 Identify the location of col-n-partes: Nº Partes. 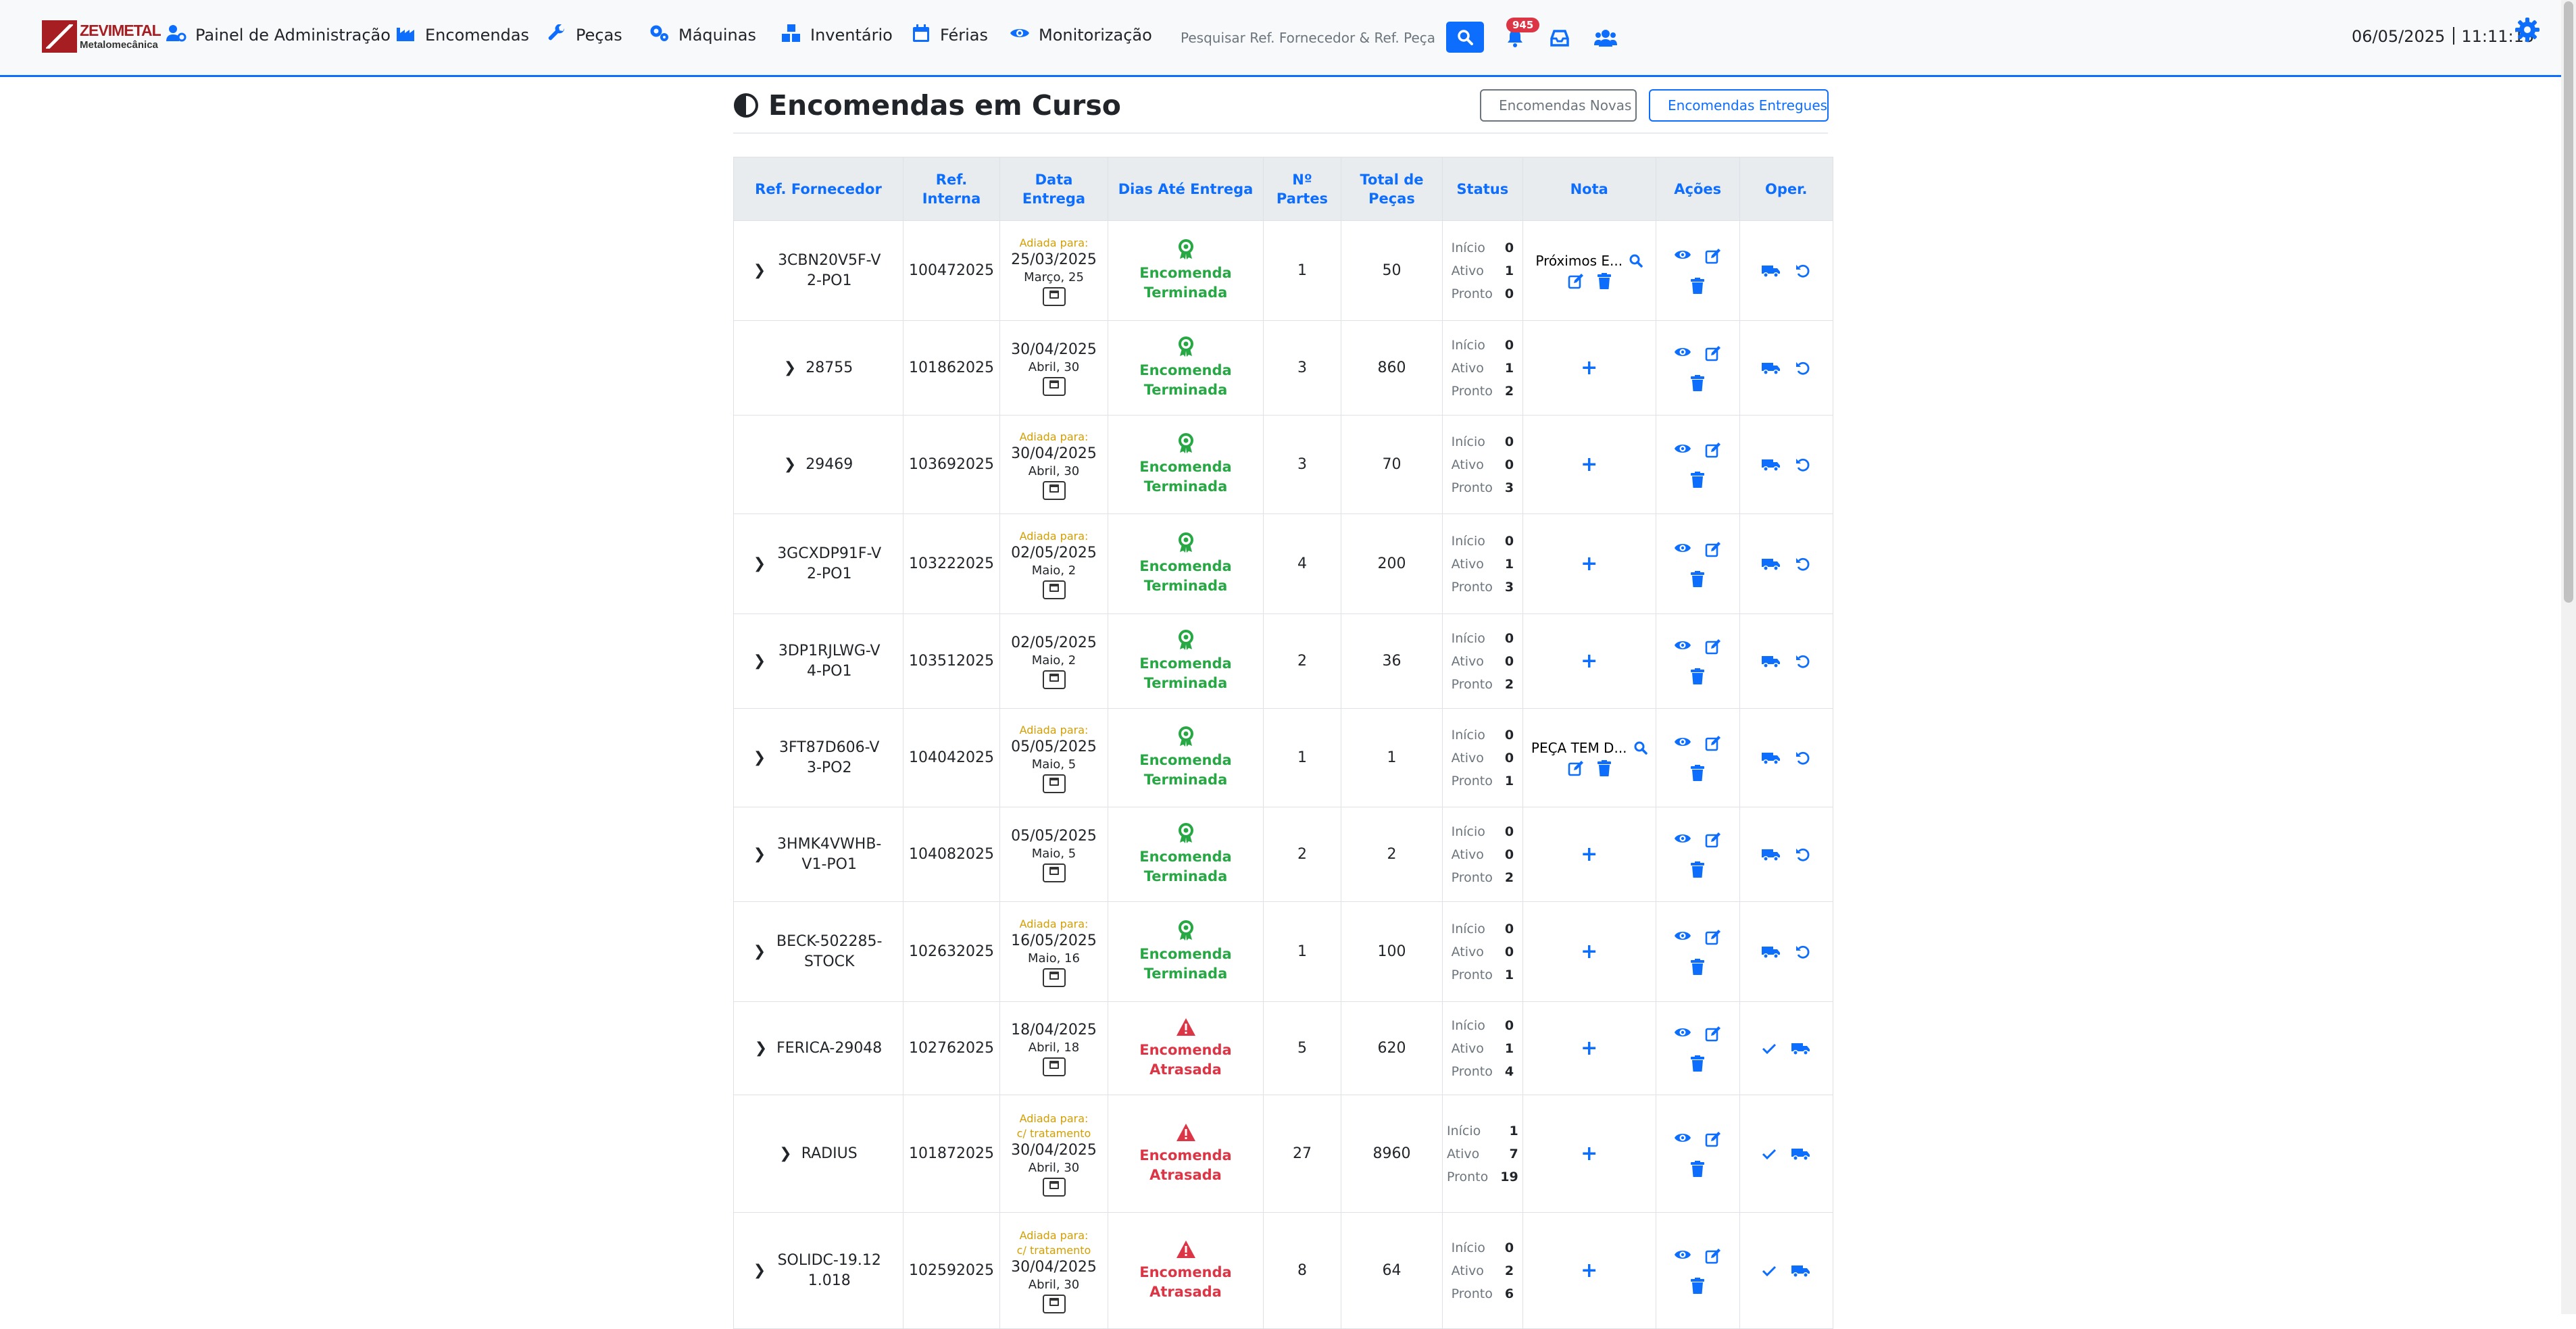
(1302, 189).